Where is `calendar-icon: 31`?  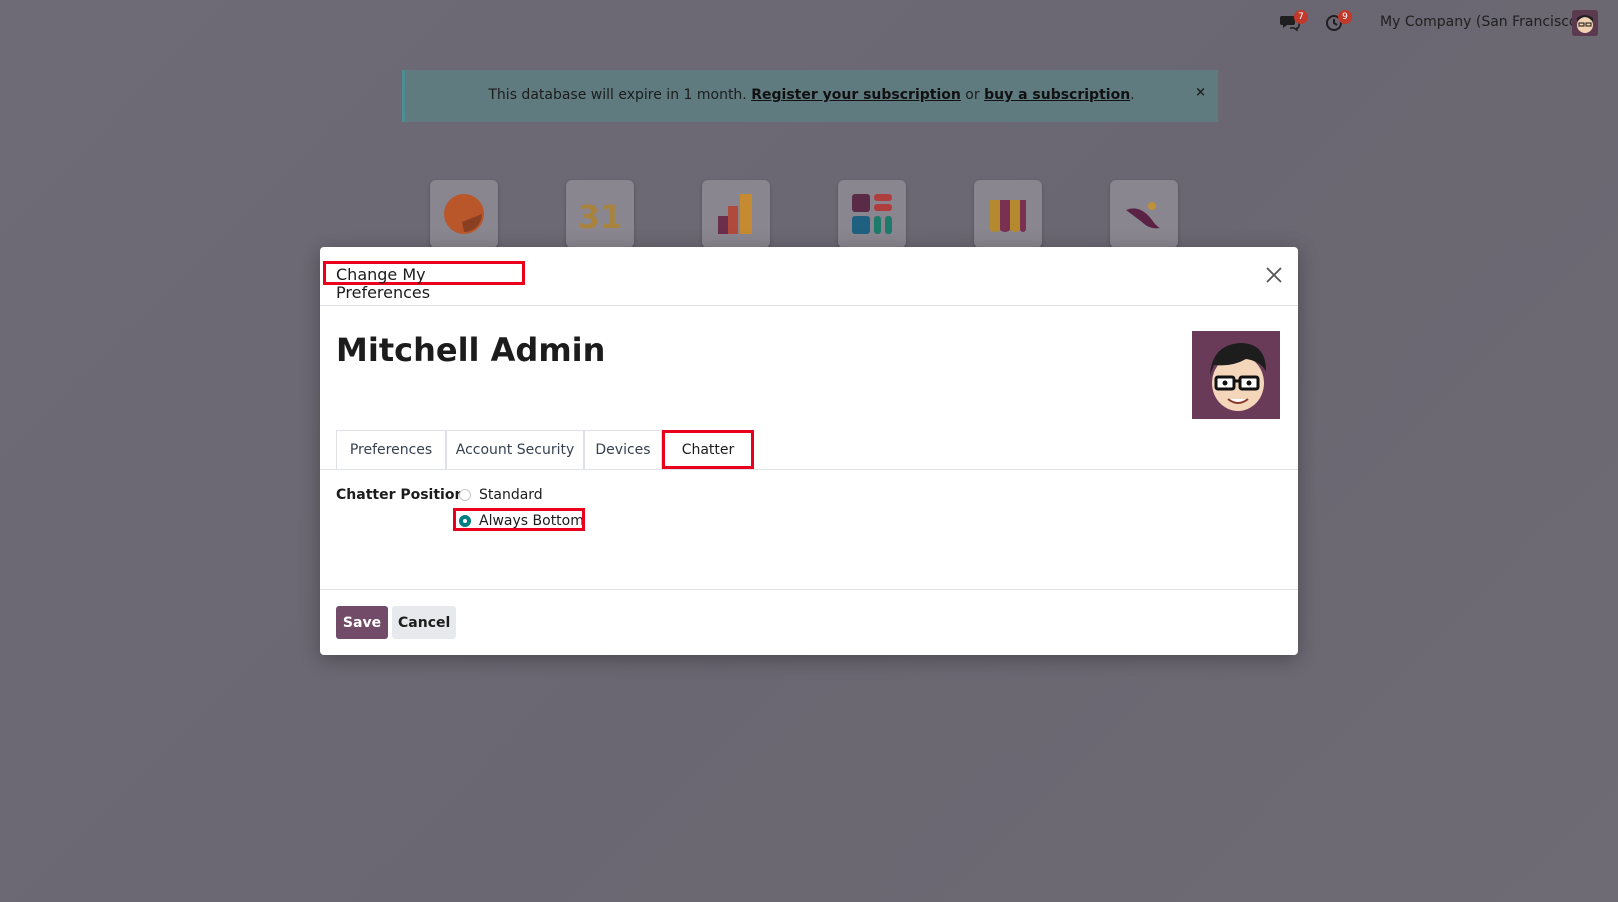 calendar-icon: 31 is located at coordinates (600, 217).